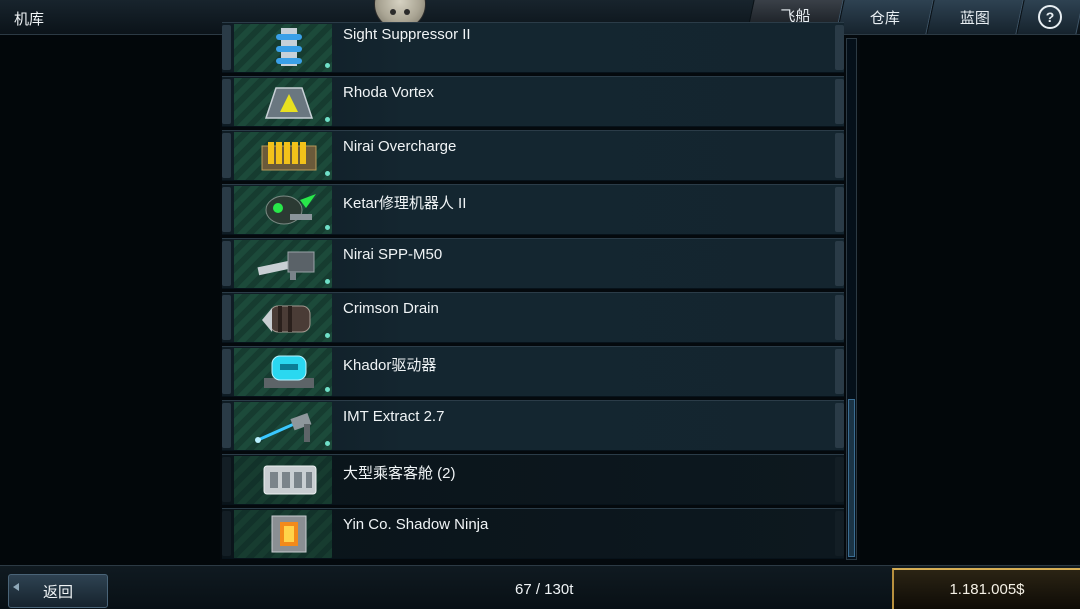 This screenshot has height=609, width=1080. What do you see at coordinates (533, 479) in the screenshot?
I see `list-item: 大型乘客客舱 (2)` at bounding box center [533, 479].